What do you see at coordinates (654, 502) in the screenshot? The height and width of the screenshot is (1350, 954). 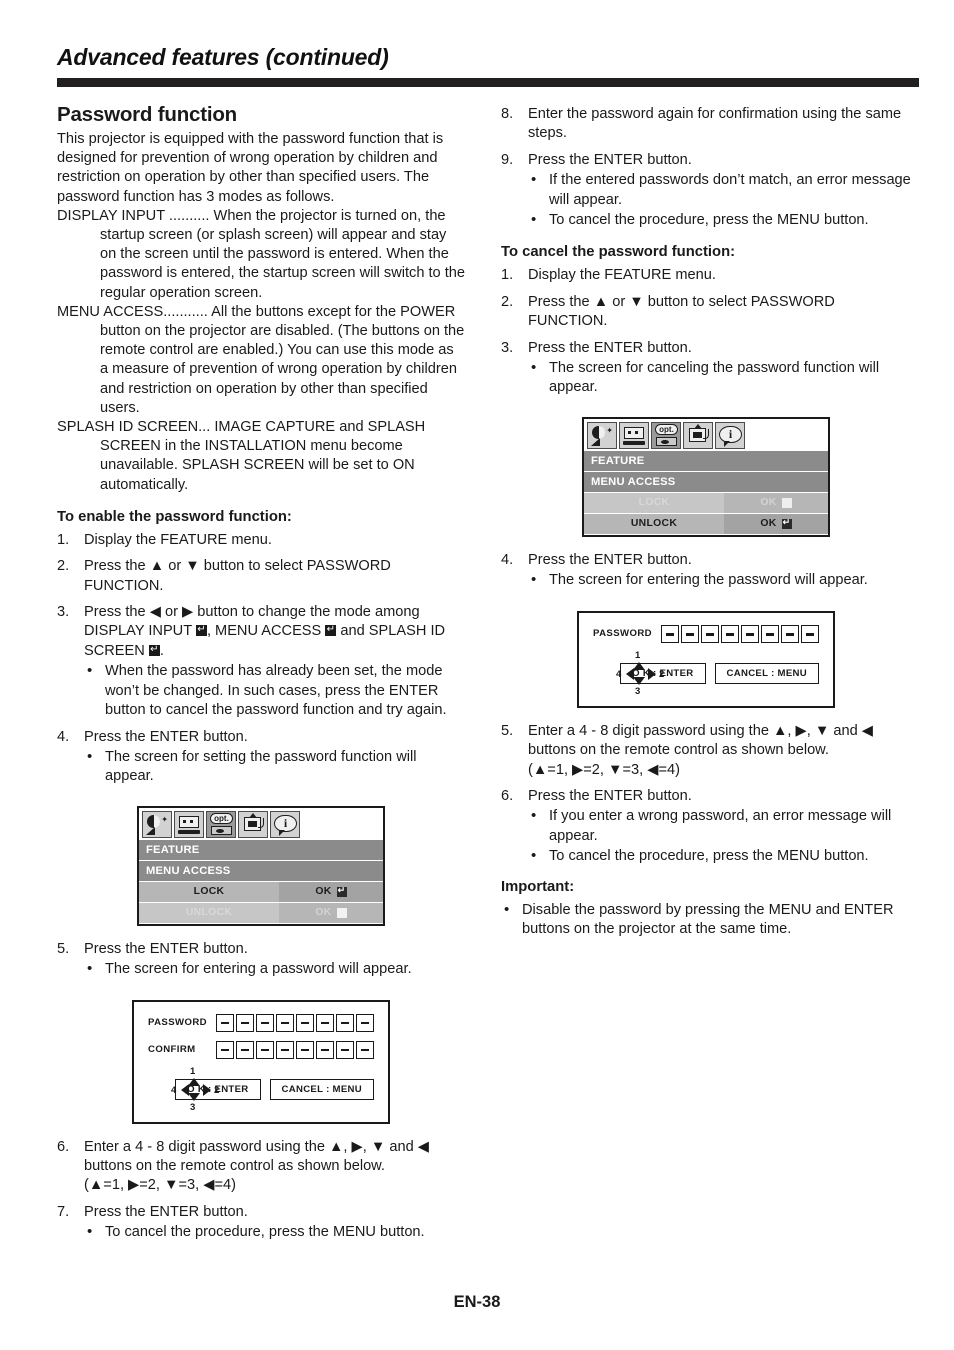 I see `osd-lock-label: LOCK` at bounding box center [654, 502].